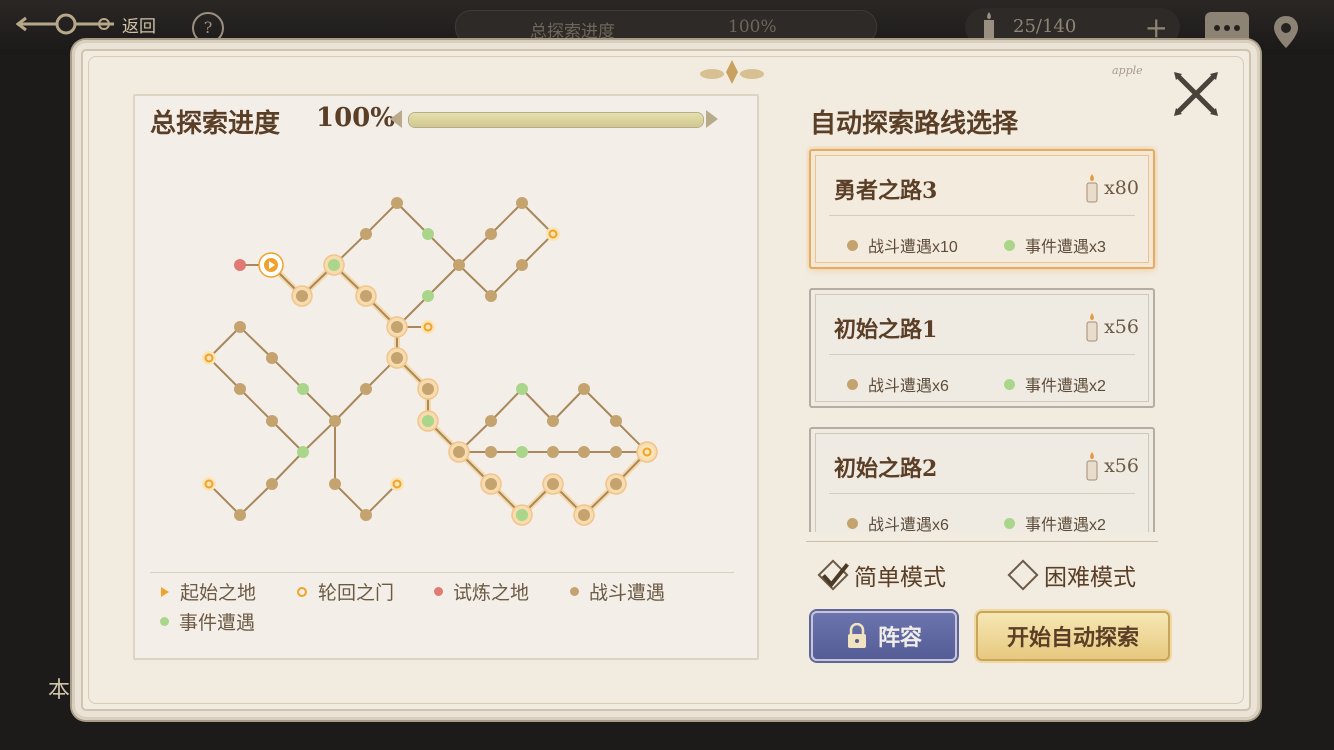 Image resolution: width=1334 pixels, height=750 pixels. Describe the element at coordinates (1196, 94) in the screenshot. I see `close-icon` at that location.